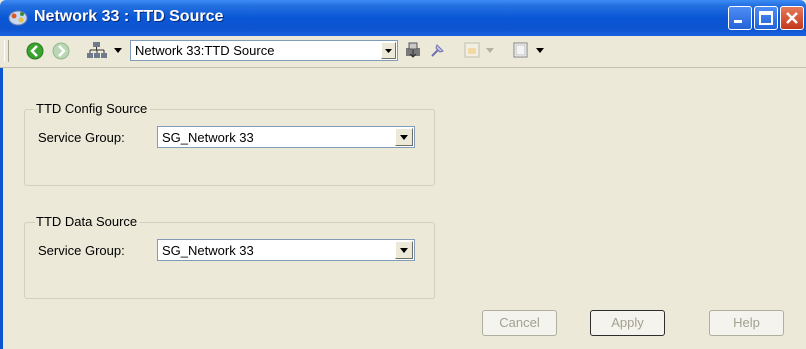  Describe the element at coordinates (472, 50) in the screenshot. I see `view-icon` at that location.